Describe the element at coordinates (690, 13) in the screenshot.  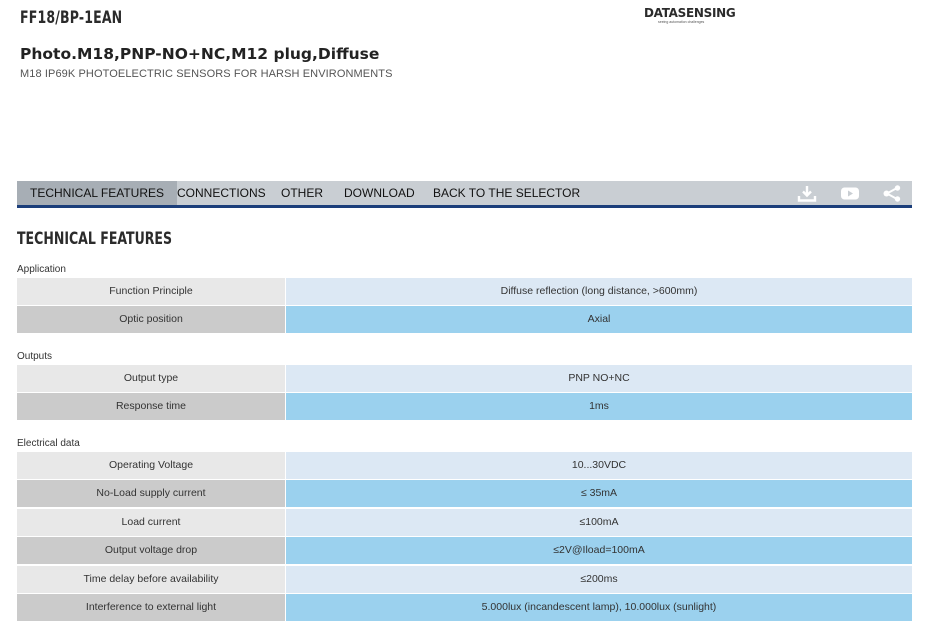
I see `logo-wordmark: DATASENSING` at that location.